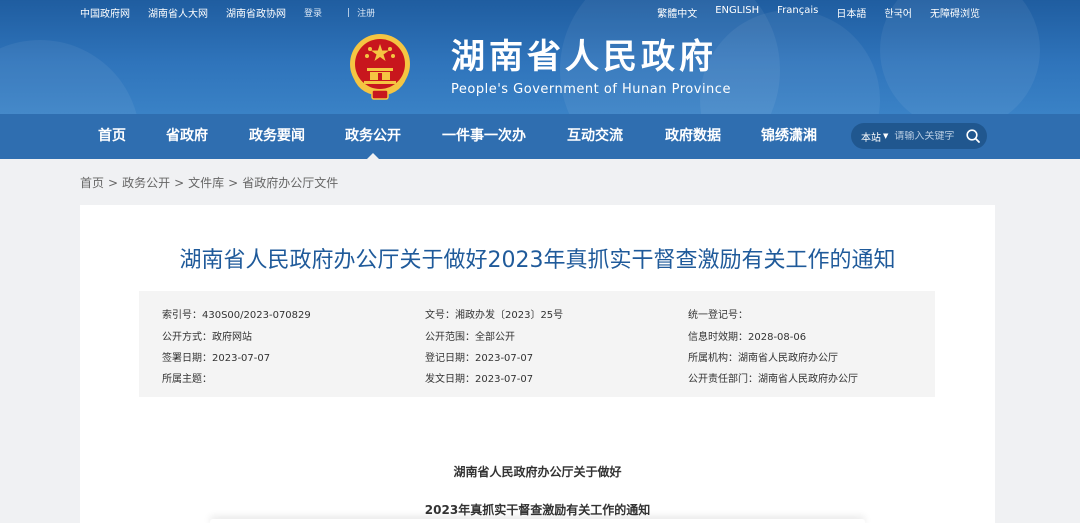  What do you see at coordinates (206, 183) in the screenshot?
I see `breadcrumb-document-library: 文件库` at bounding box center [206, 183].